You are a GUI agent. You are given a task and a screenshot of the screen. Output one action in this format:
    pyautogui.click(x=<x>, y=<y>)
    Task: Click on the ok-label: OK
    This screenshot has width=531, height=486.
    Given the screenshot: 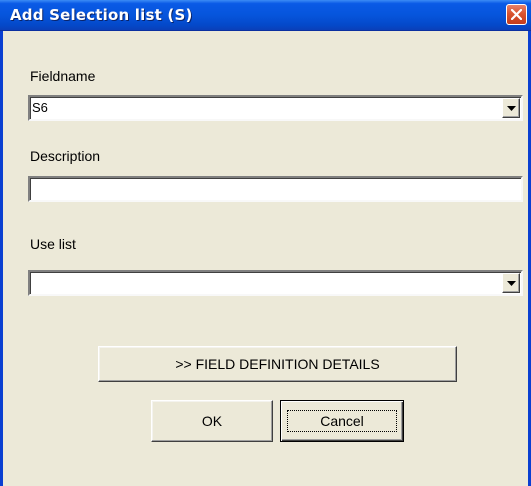 What is the action you would take?
    pyautogui.click(x=212, y=421)
    